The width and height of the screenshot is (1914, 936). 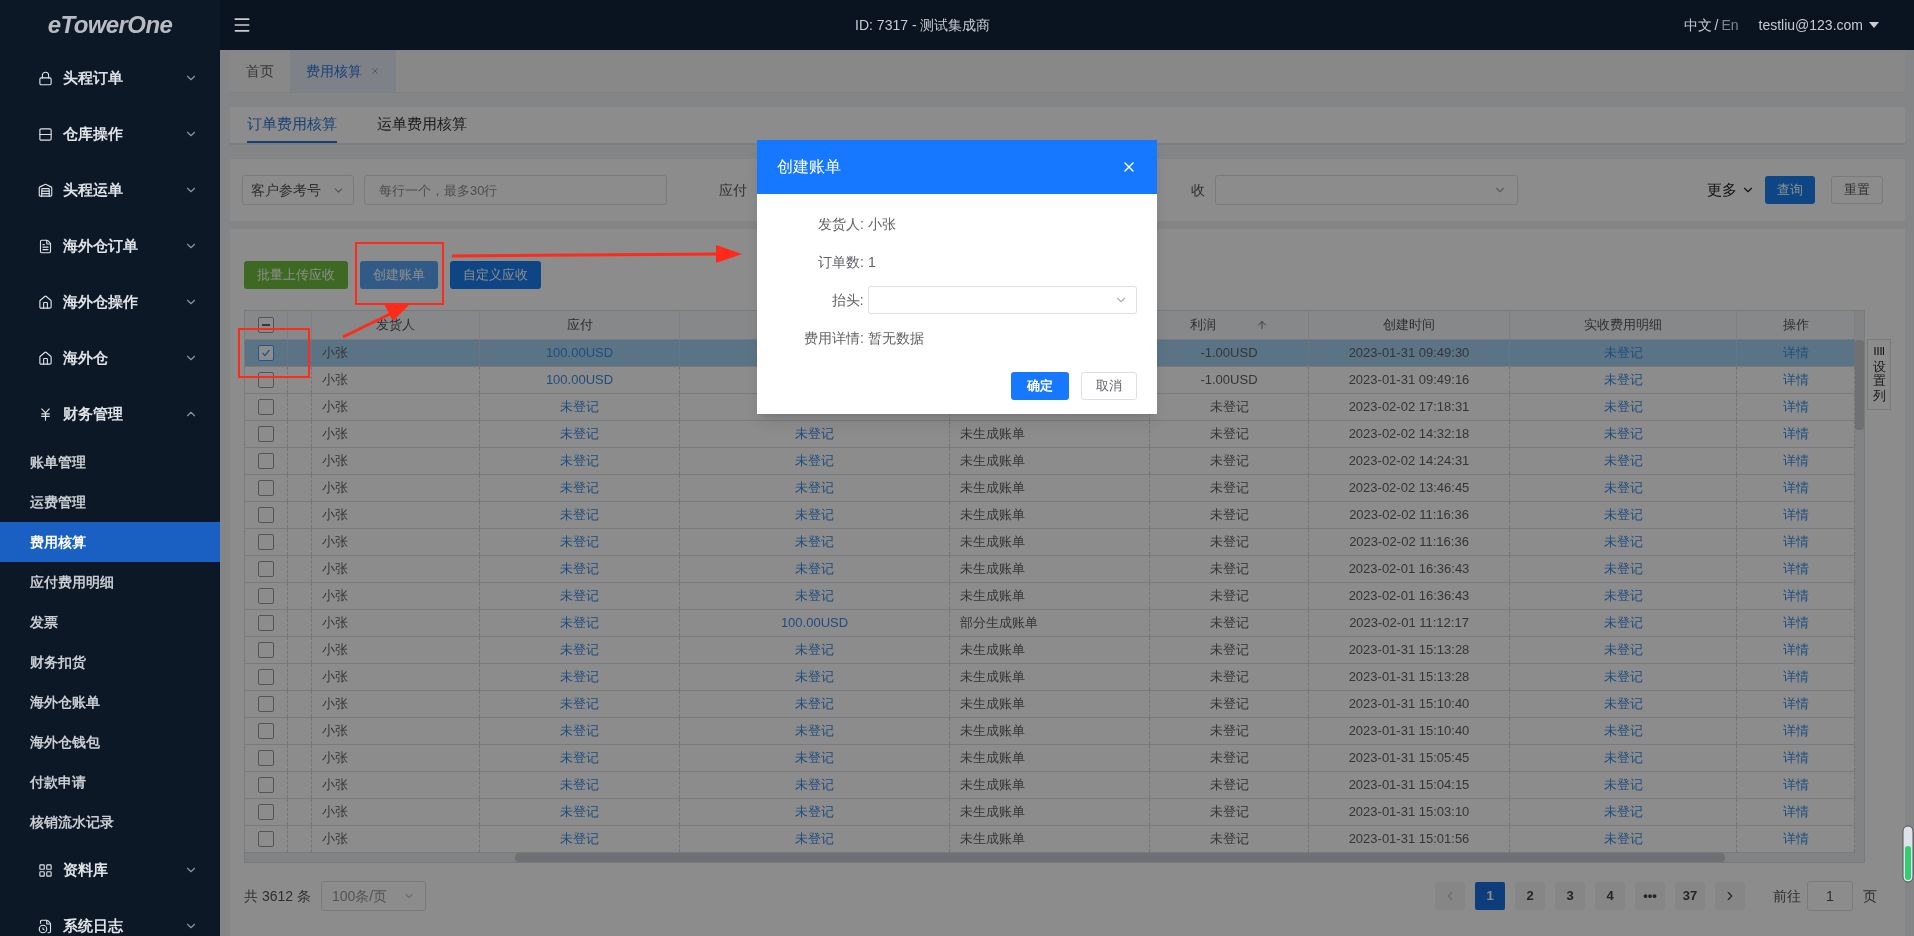 I want to click on created-time-cell-text: 2023-01-31 15:01:56, so click(x=1409, y=839).